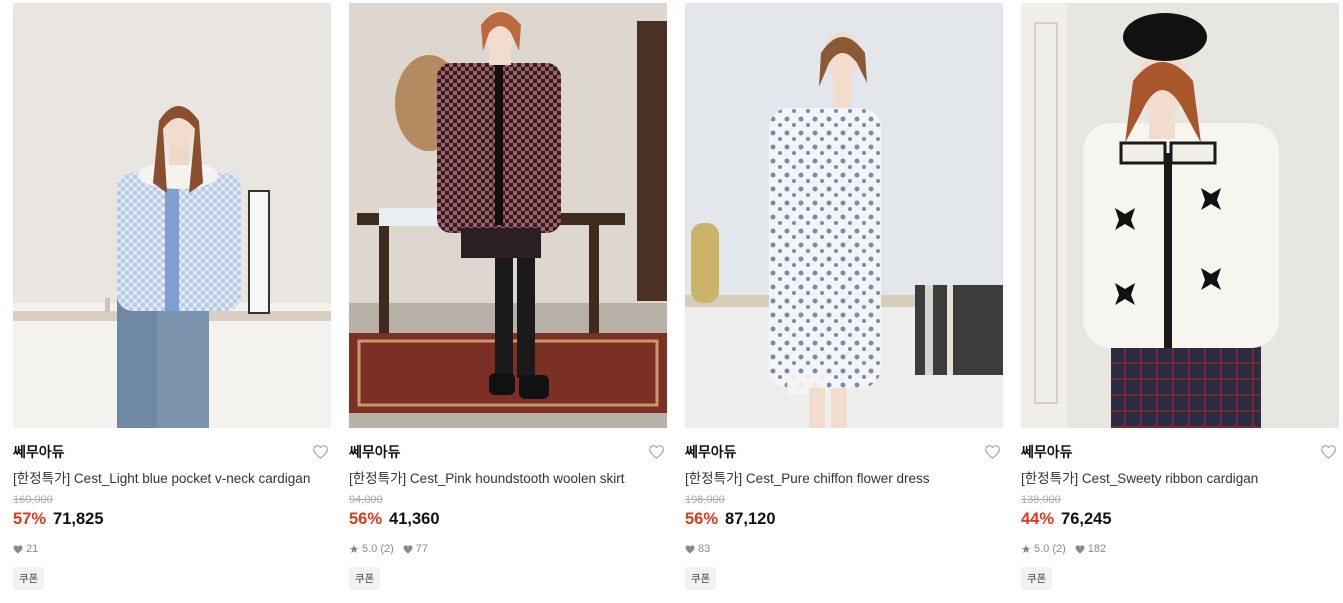 This screenshot has height=603, width=1343. Describe the element at coordinates (1180, 519) in the screenshot. I see `price-row: 44% 76,245` at that location.